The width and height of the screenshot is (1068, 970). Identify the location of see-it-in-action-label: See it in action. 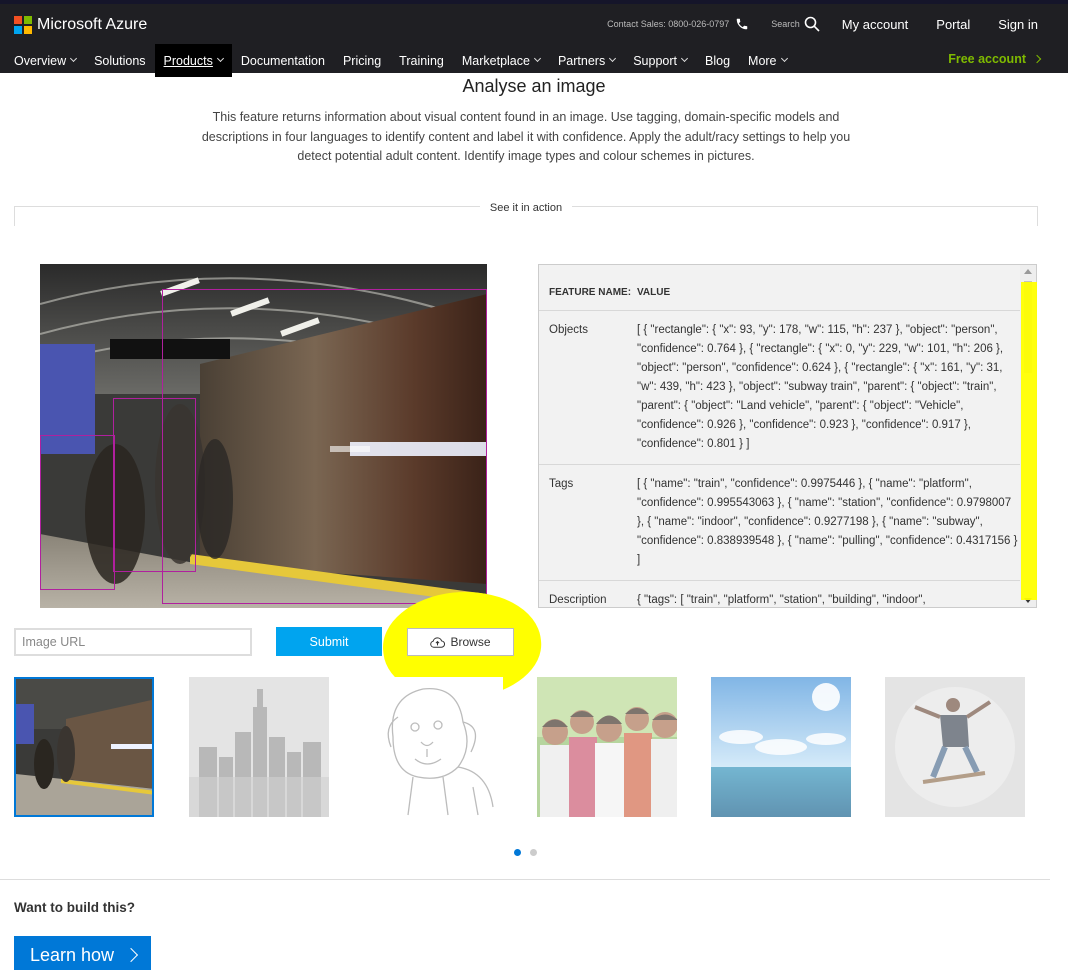
(526, 208).